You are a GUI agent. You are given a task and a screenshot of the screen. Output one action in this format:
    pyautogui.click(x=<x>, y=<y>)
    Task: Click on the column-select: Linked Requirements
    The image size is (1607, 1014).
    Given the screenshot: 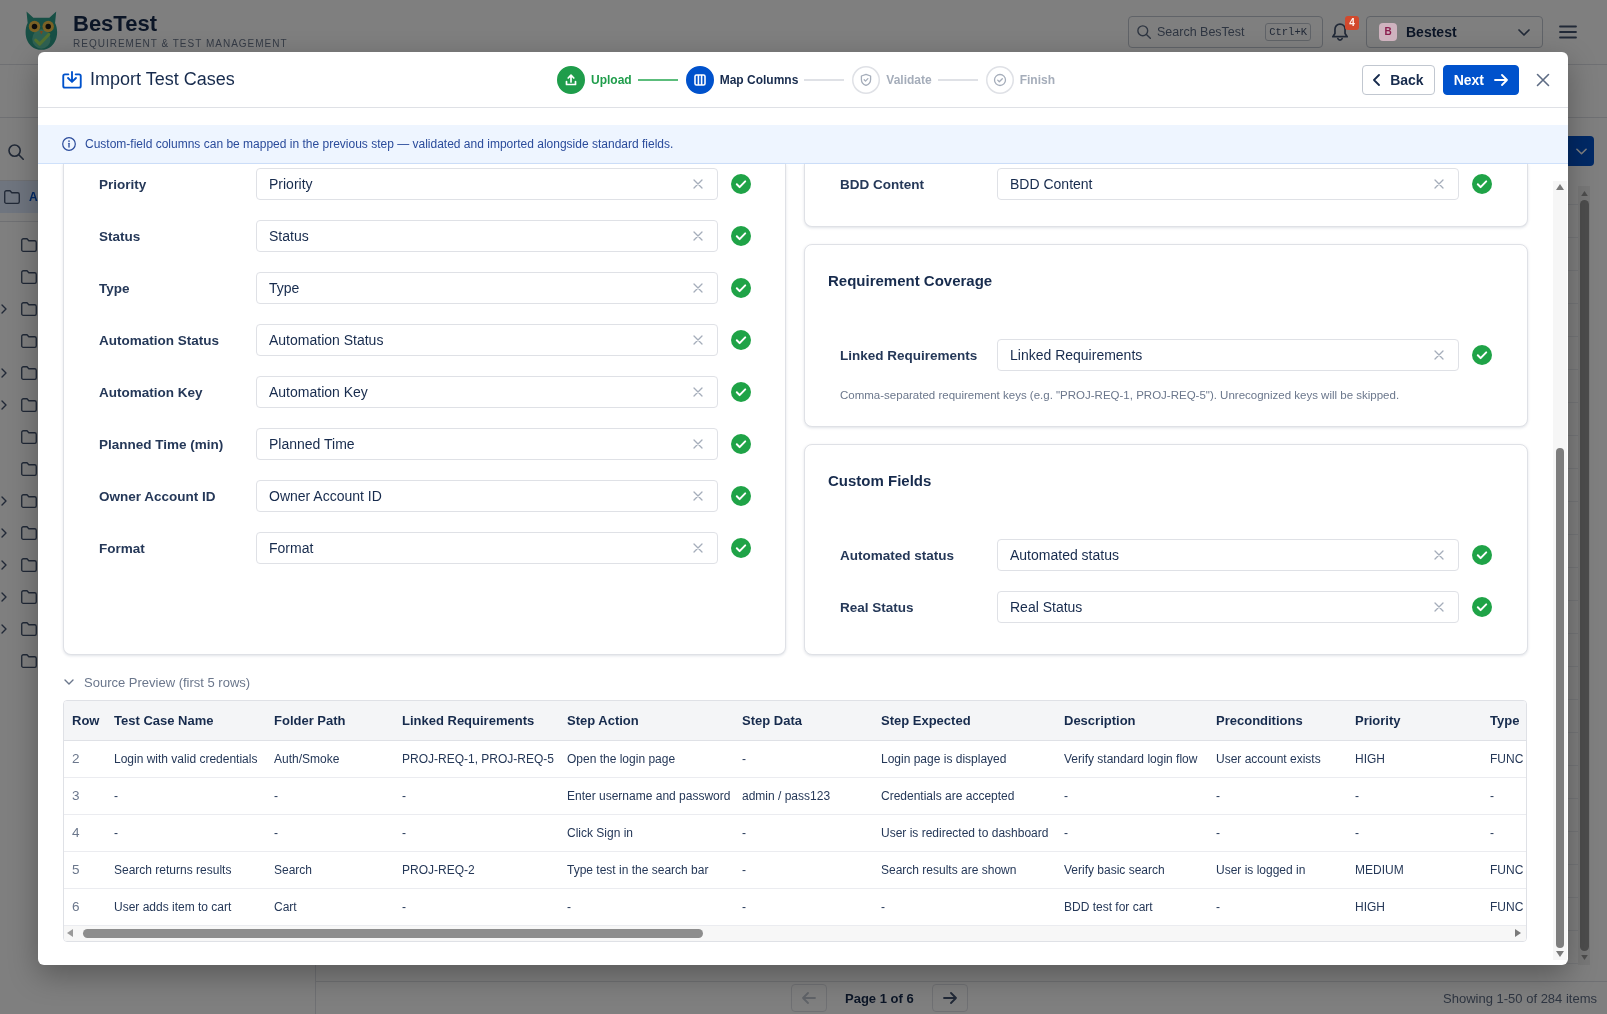 What is the action you would take?
    pyautogui.click(x=1228, y=355)
    